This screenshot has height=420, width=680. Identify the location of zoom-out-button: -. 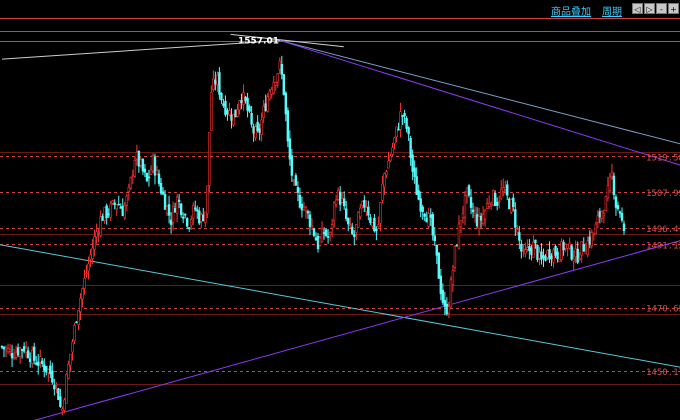
(661, 8).